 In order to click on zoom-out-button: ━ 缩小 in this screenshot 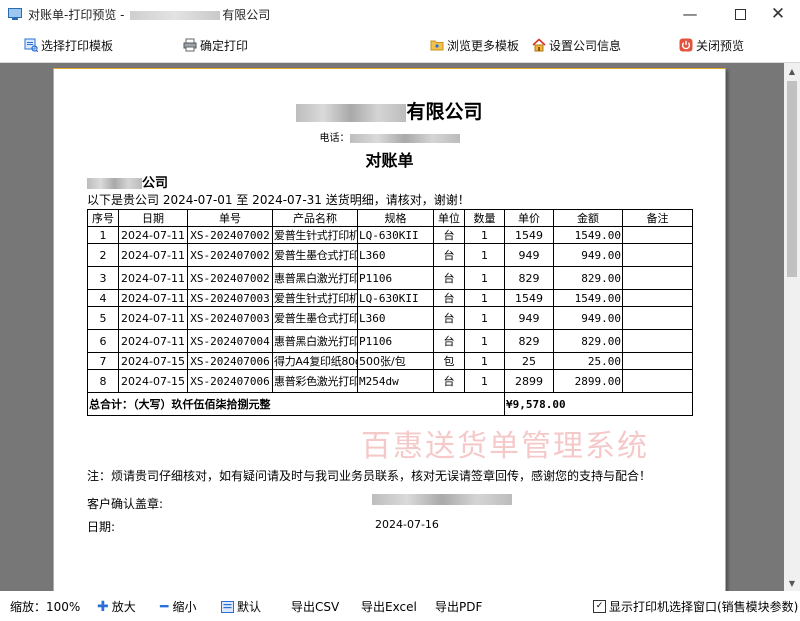, I will do `click(178, 606)`.